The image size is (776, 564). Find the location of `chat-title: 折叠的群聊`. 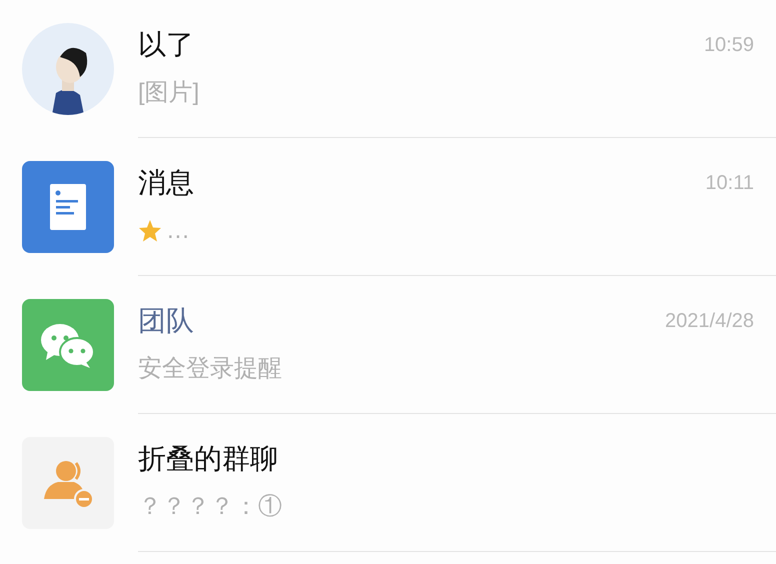

chat-title: 折叠的群聊 is located at coordinates (208, 459).